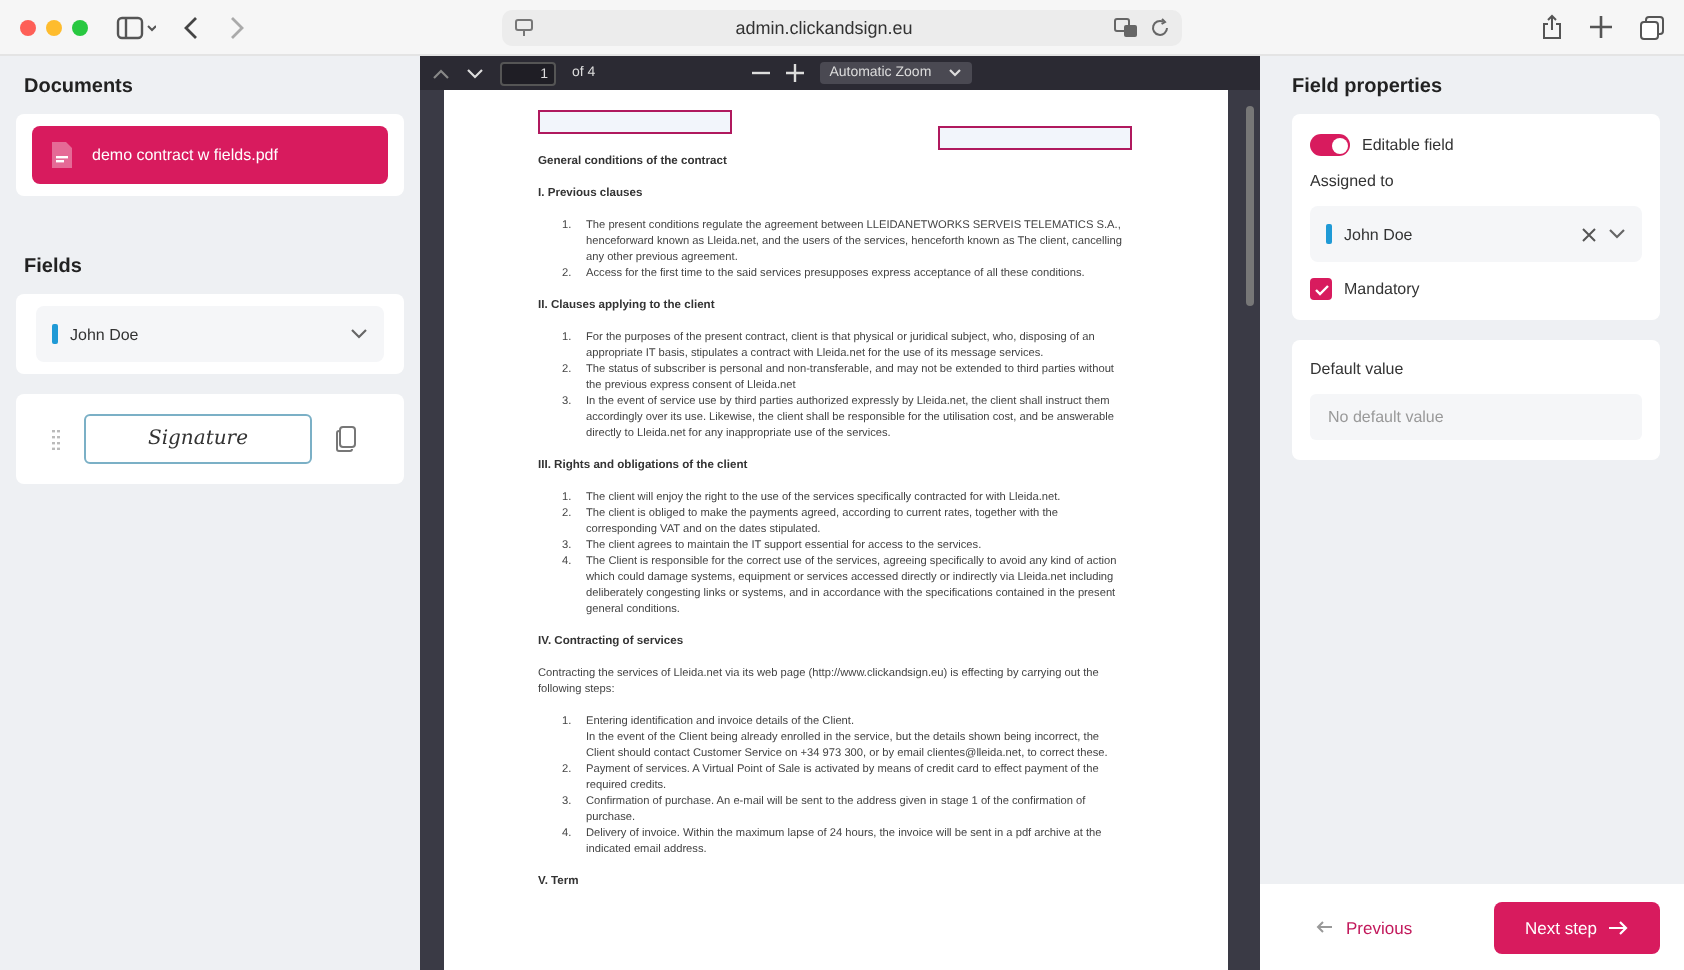 The image size is (1684, 970). Describe the element at coordinates (198, 439) in the screenshot. I see `signature-field: Signature` at that location.